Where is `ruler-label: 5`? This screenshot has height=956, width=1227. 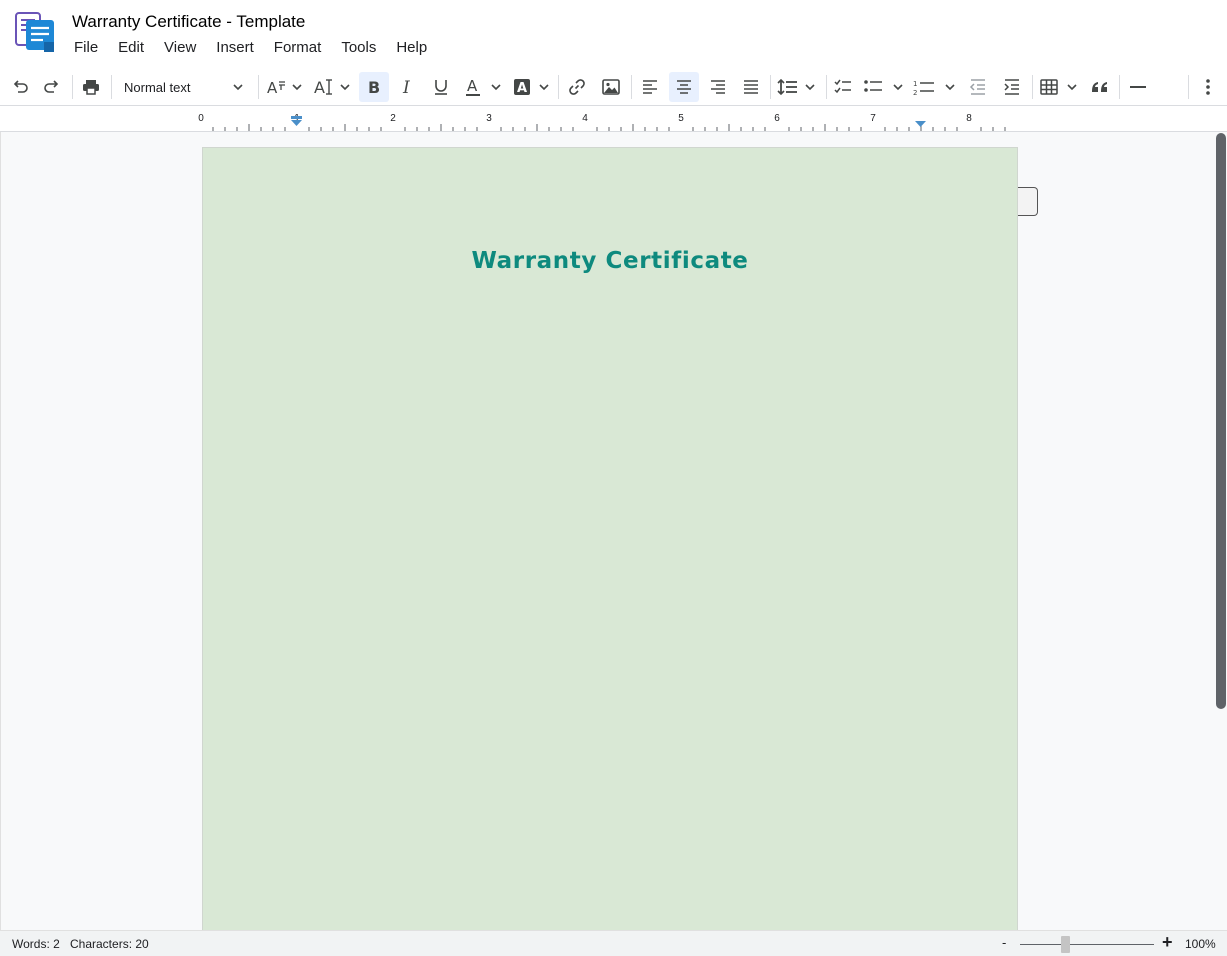 ruler-label: 5 is located at coordinates (681, 118).